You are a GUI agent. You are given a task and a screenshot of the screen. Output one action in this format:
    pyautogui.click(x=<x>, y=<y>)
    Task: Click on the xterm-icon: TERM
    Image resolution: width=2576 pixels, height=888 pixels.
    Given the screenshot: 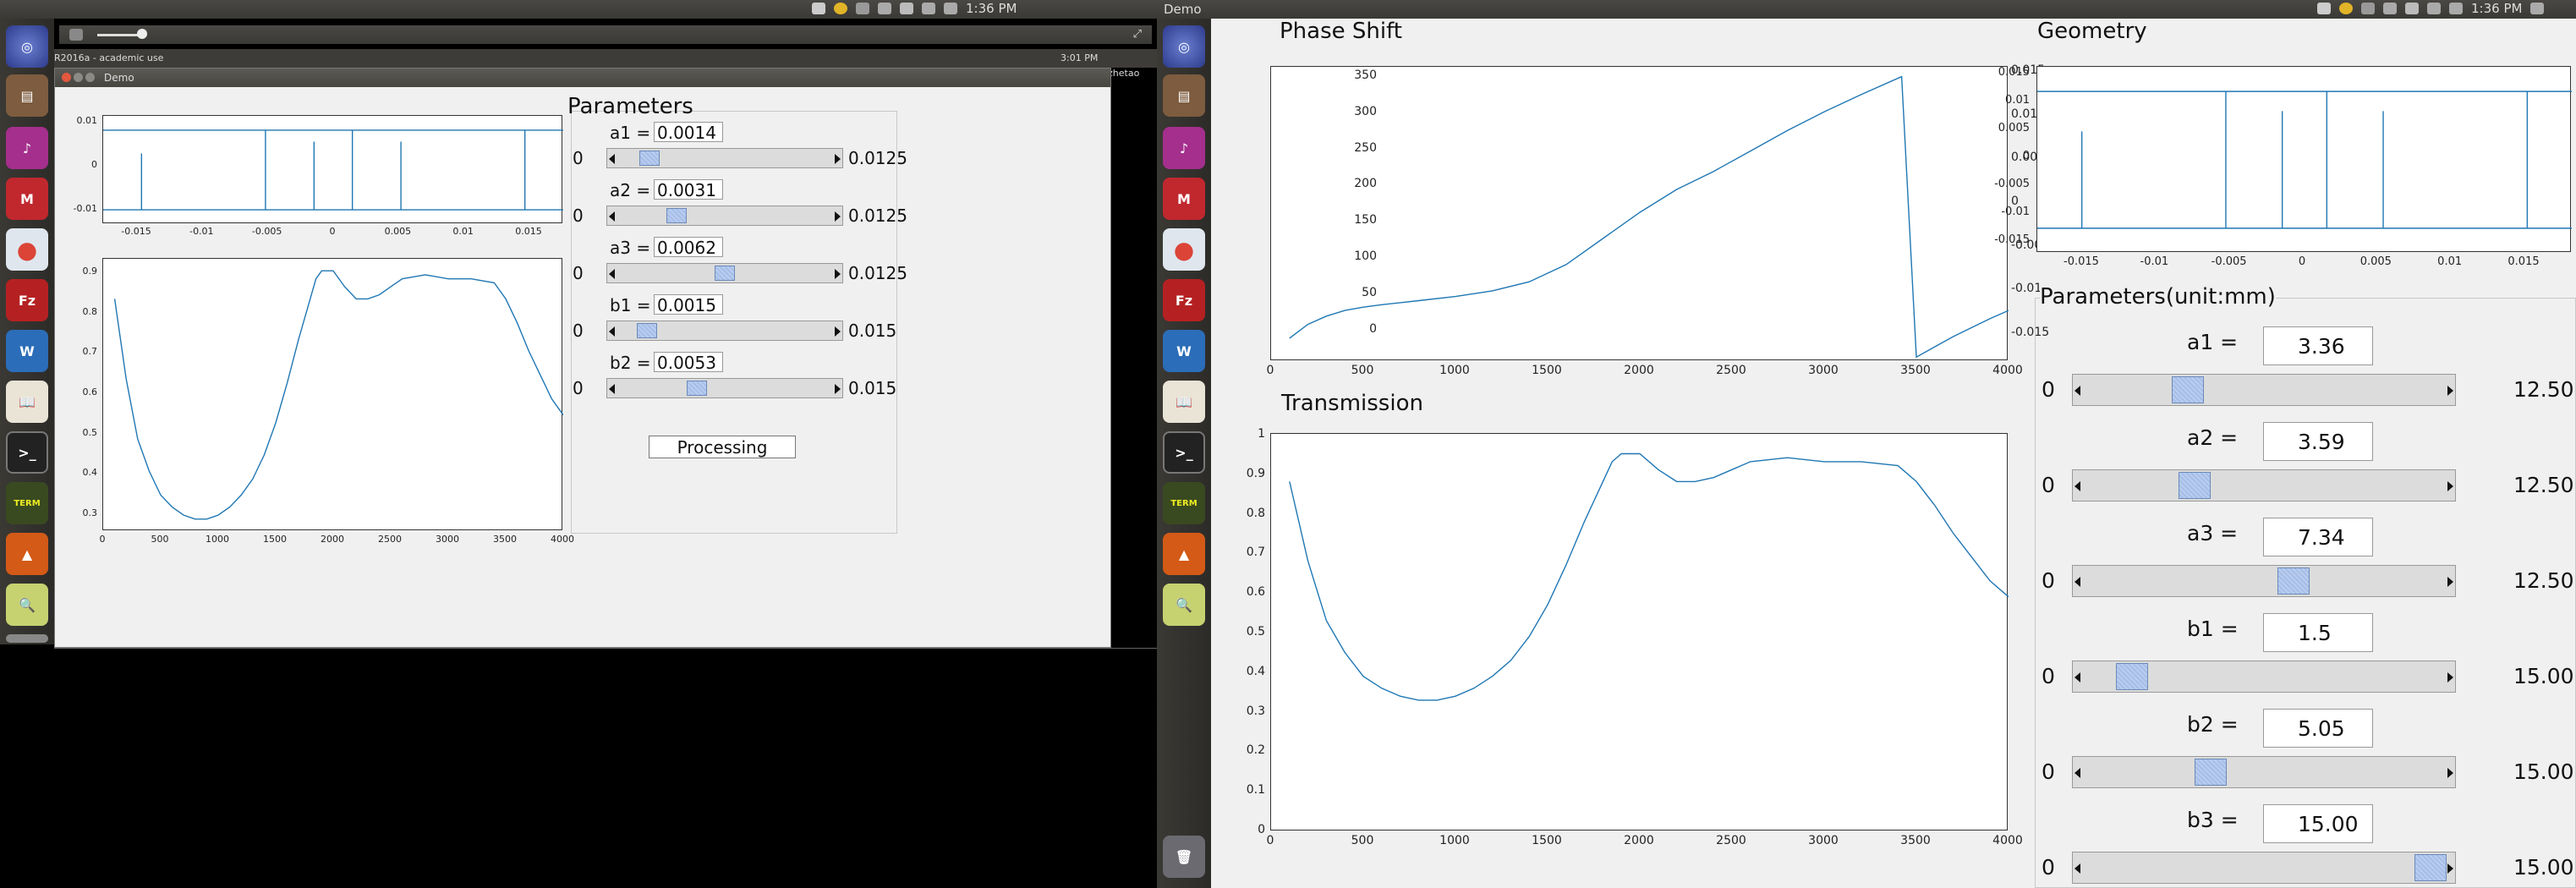 What is the action you would take?
    pyautogui.click(x=1184, y=503)
    